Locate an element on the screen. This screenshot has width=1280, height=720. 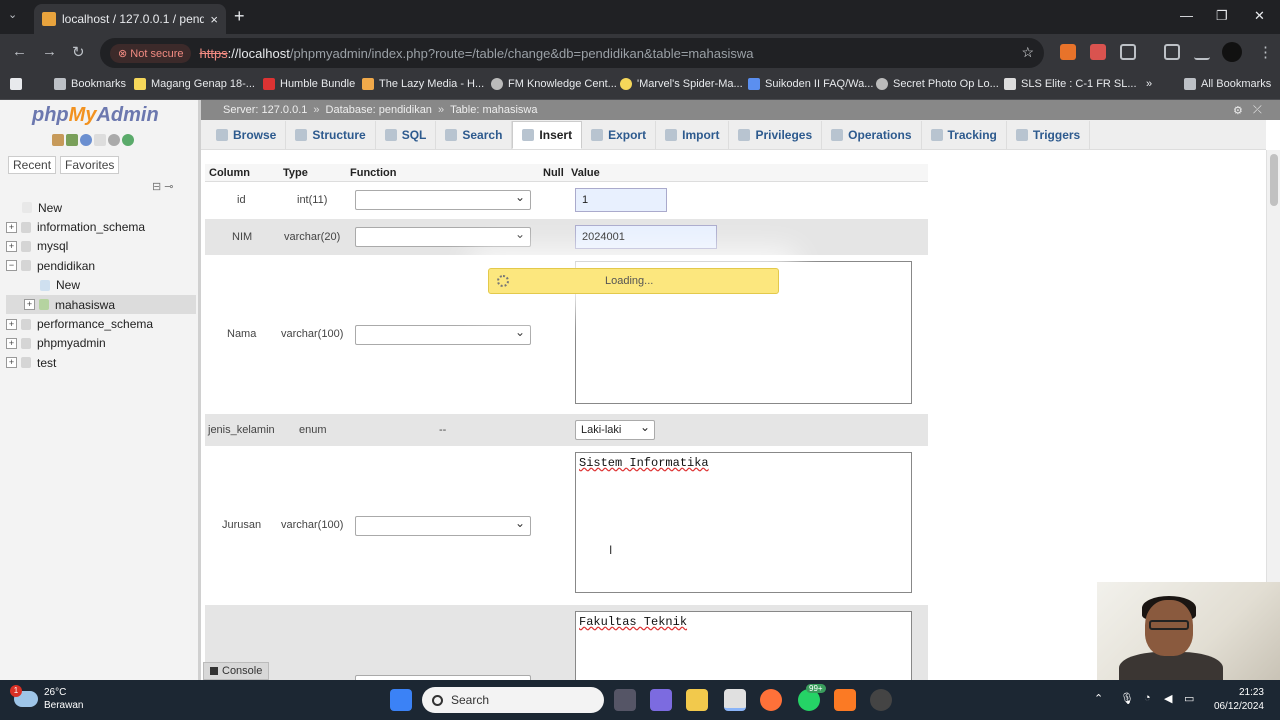
tab-import: Import is located at coordinates (693, 135).